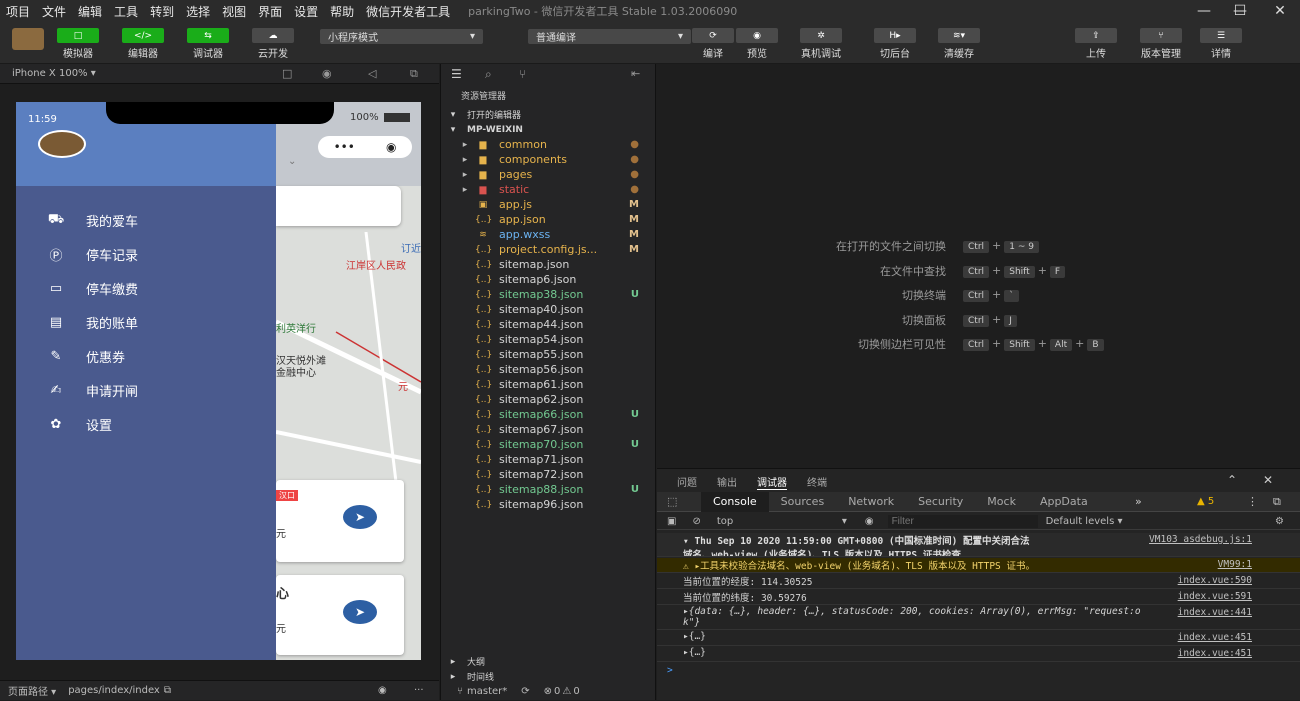 The height and width of the screenshot is (701, 1300). Describe the element at coordinates (772, 482) in the screenshot. I see `panel-tab: 调试器` at that location.